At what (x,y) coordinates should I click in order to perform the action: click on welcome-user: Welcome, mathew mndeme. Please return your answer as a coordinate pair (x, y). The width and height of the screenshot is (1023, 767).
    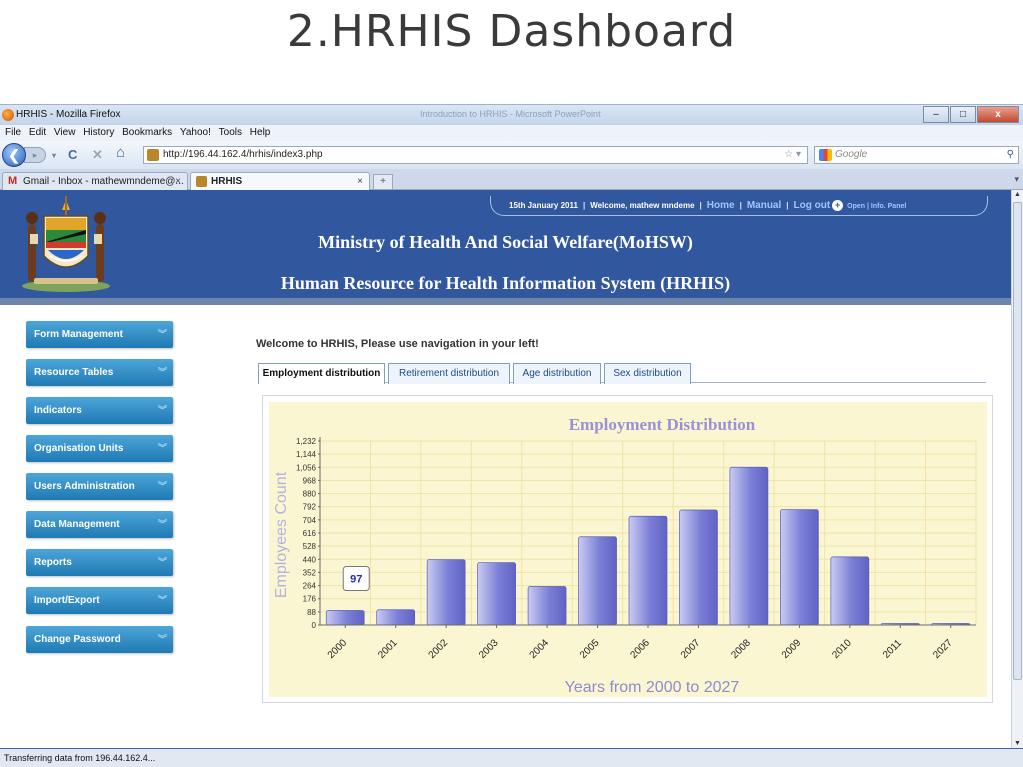
    Looking at the image, I should click on (642, 205).